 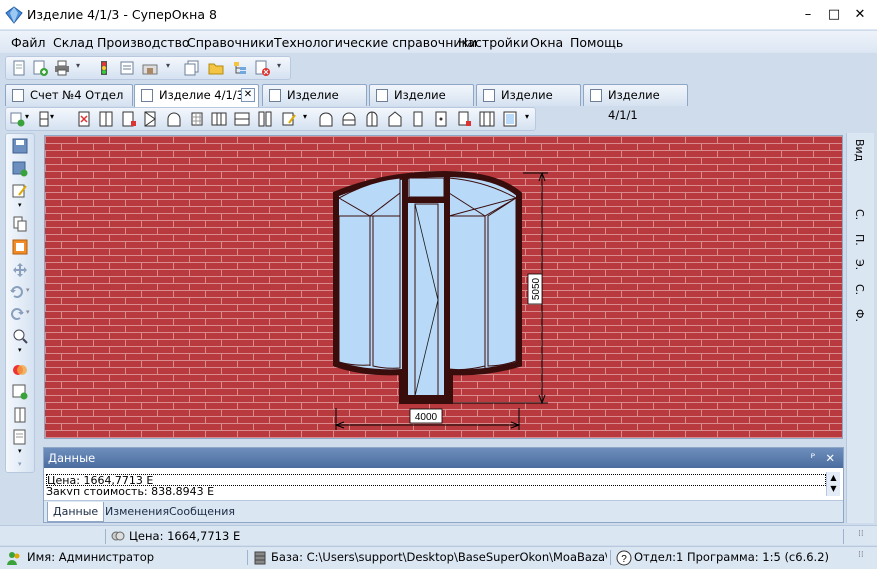 What do you see at coordinates (197, 119) in the screenshot?
I see `mosquito-net-icon` at bounding box center [197, 119].